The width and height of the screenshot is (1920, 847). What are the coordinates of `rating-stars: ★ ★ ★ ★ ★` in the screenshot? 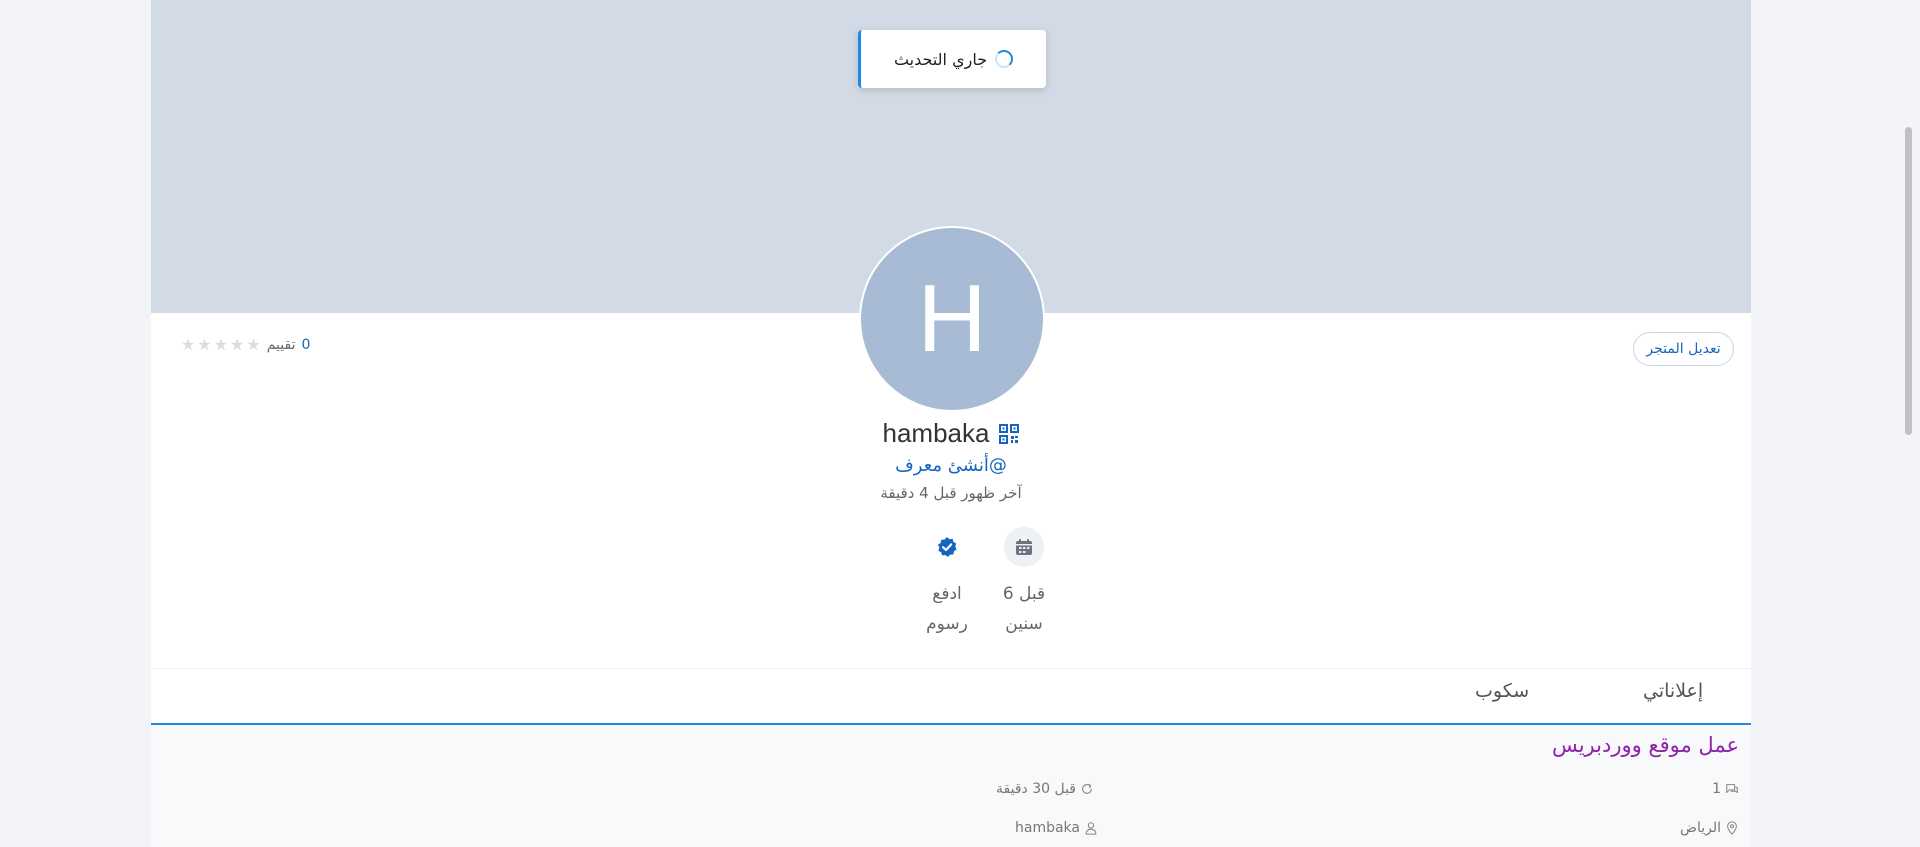 It's located at (221, 345).